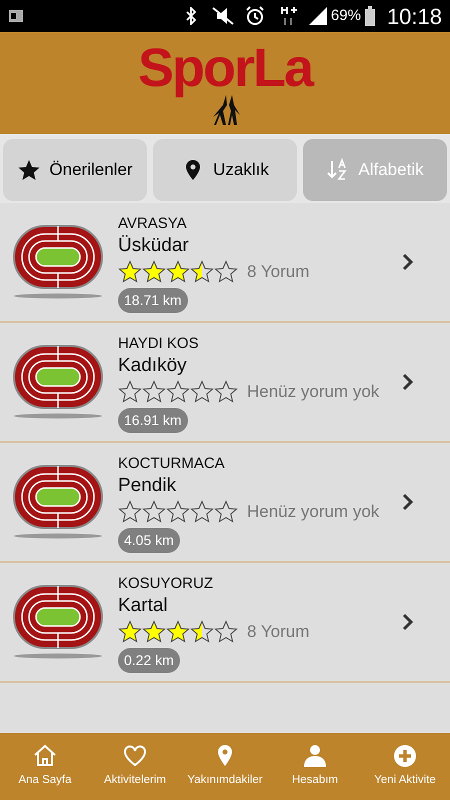 The height and width of the screenshot is (800, 450). Describe the element at coordinates (45, 766) in the screenshot. I see `nav-tab: Ana Sayfa` at that location.